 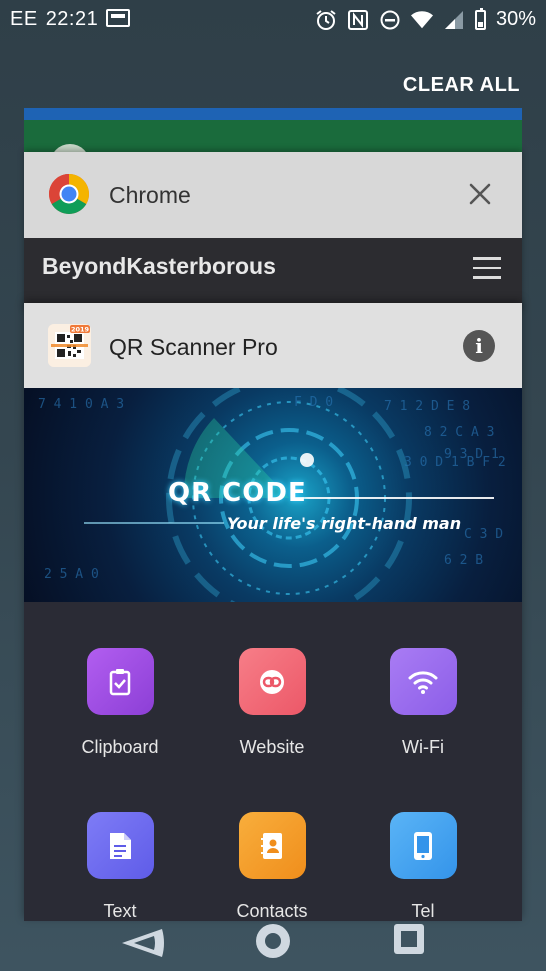 I want to click on svg-text: F D 0, so click(x=313, y=402).